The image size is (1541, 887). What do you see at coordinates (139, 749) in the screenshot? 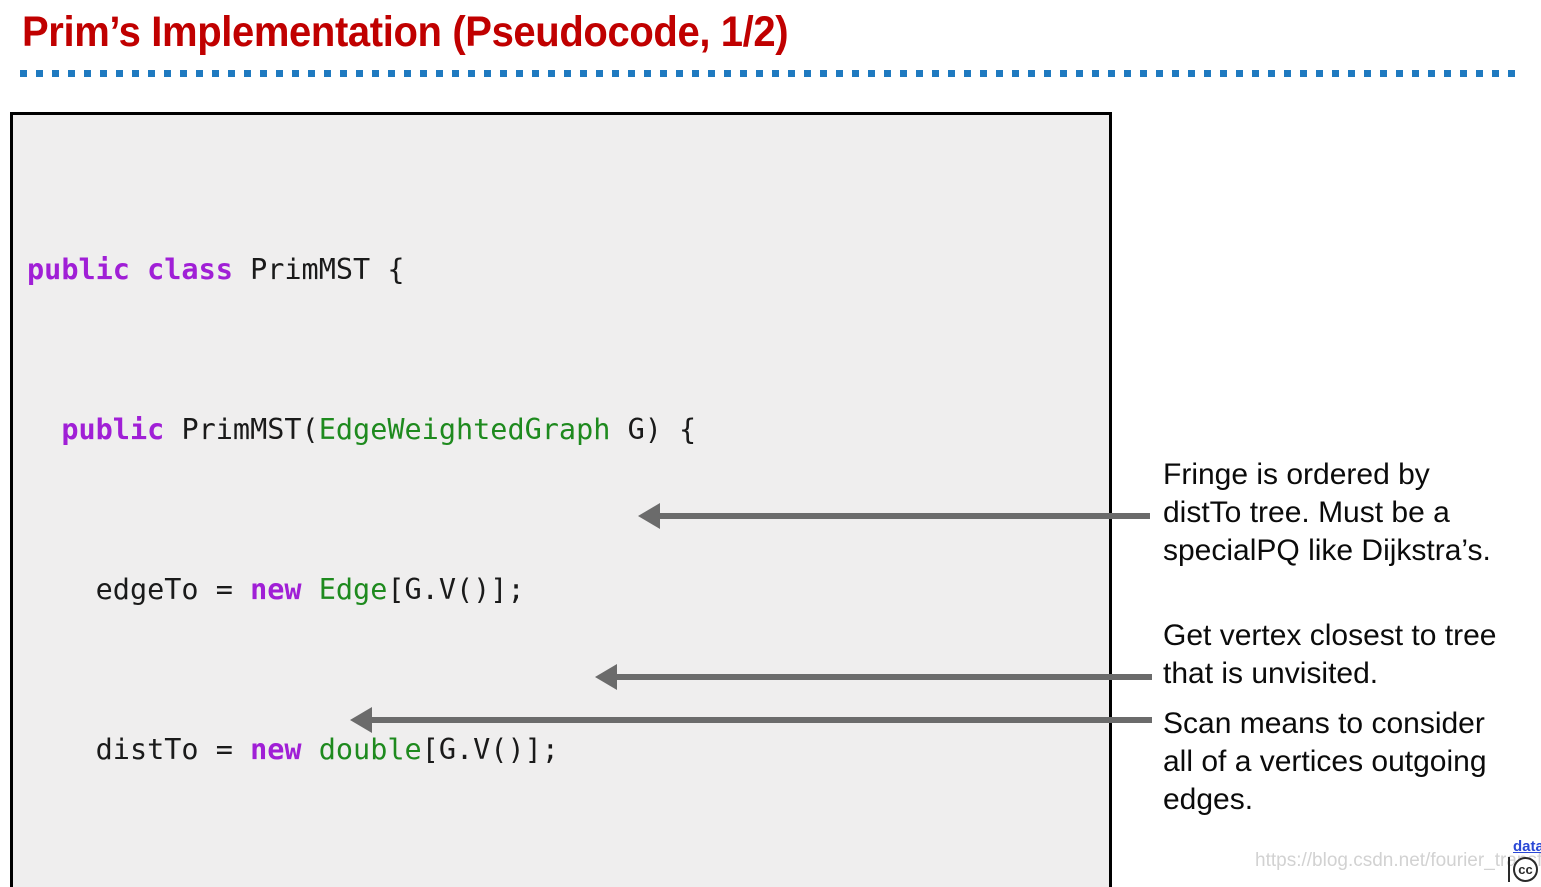
I see `code-token-plain: distTo =` at bounding box center [139, 749].